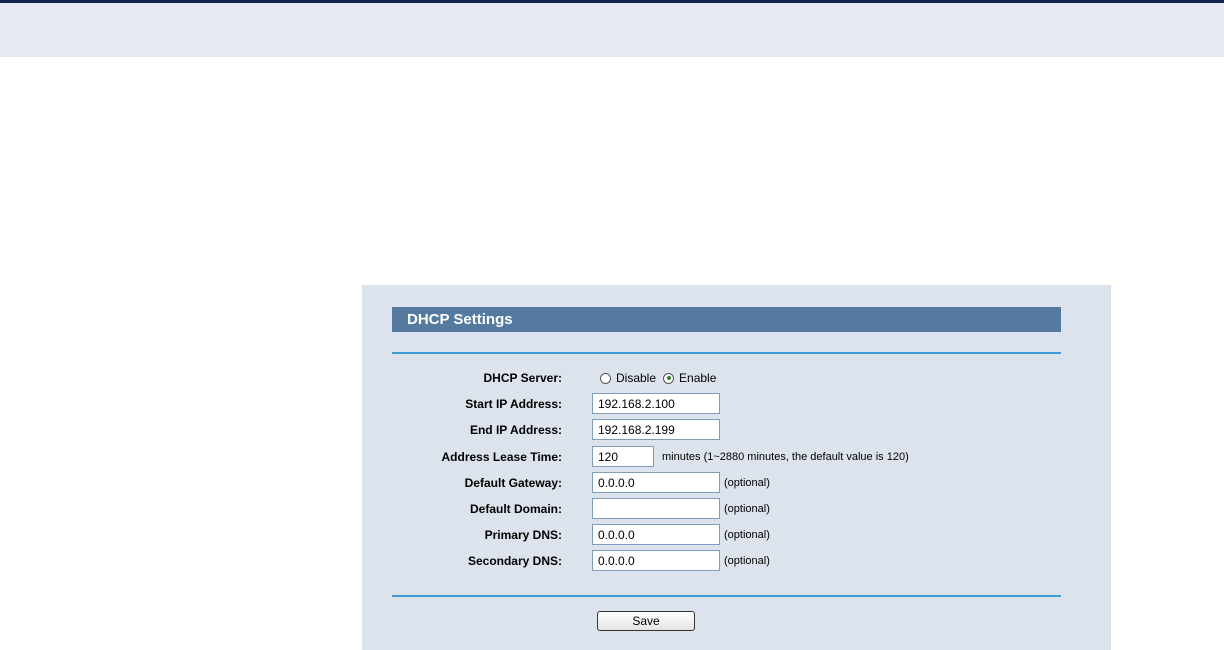  Describe the element at coordinates (623, 456) in the screenshot. I see `lease-time-input` at that location.